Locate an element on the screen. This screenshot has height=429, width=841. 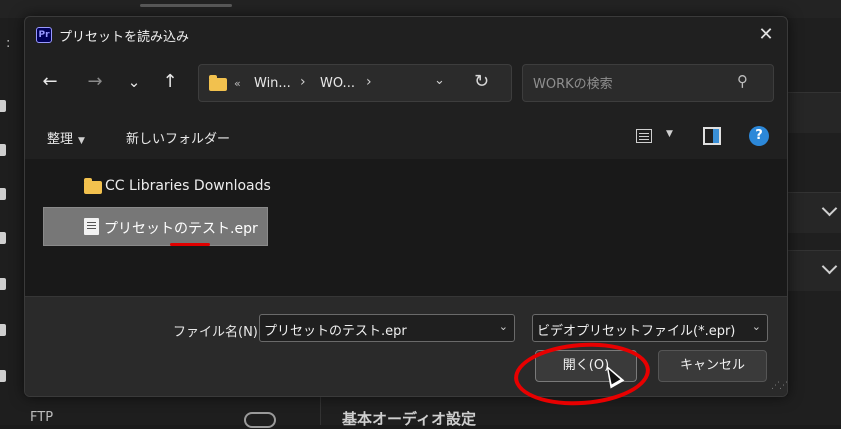
app-left-toolbar is located at coordinates (12, 221).